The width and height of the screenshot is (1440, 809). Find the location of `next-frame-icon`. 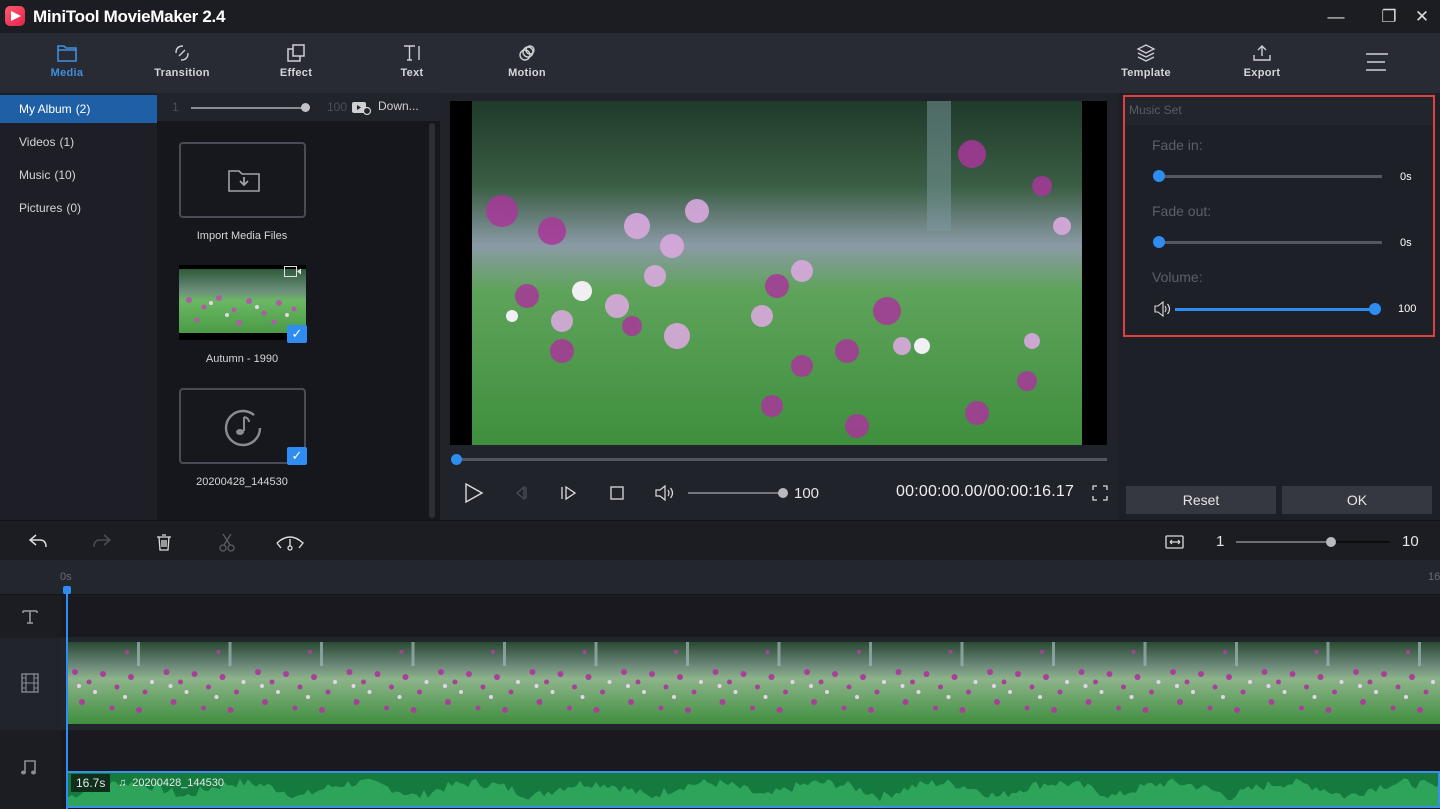

next-frame-icon is located at coordinates (569, 493).